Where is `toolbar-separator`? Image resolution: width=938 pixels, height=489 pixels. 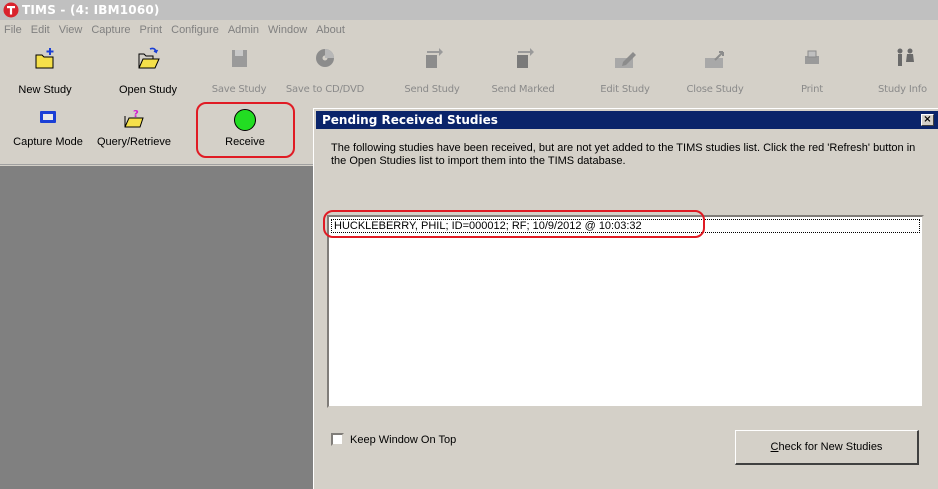 toolbar-separator is located at coordinates (159, 164).